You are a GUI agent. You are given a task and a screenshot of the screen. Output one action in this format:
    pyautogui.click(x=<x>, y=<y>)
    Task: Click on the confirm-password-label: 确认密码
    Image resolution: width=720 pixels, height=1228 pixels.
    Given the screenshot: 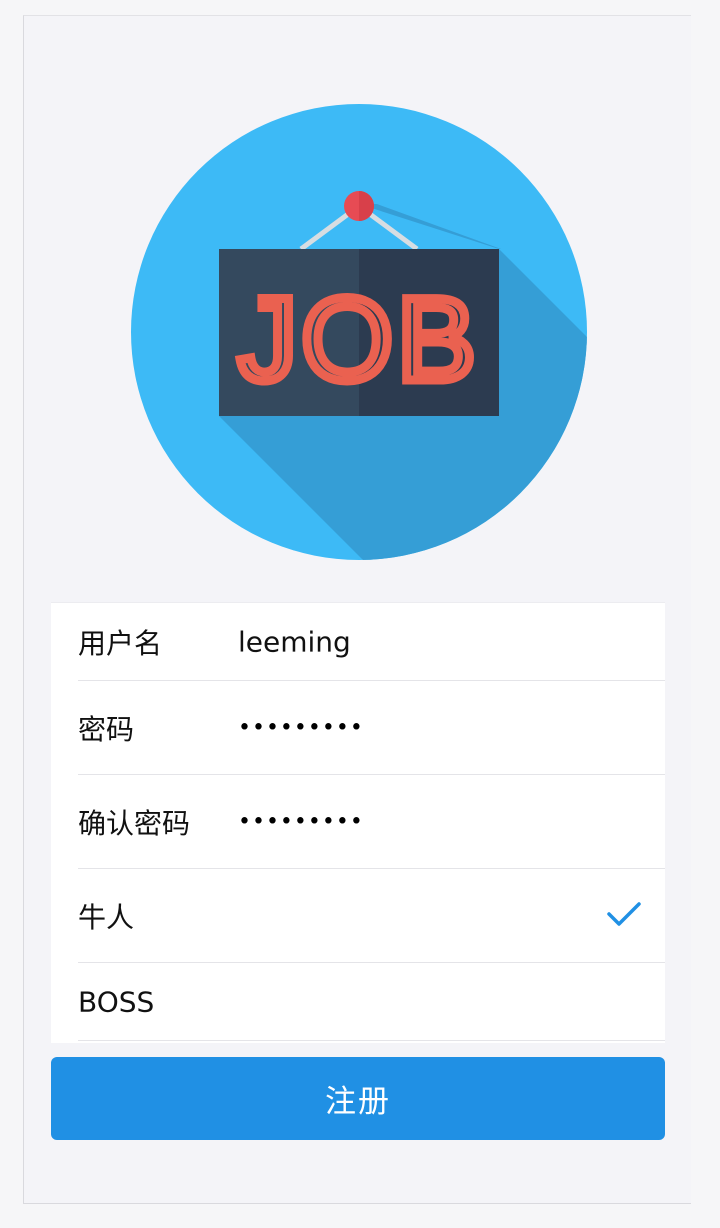 What is the action you would take?
    pyautogui.click(x=134, y=823)
    